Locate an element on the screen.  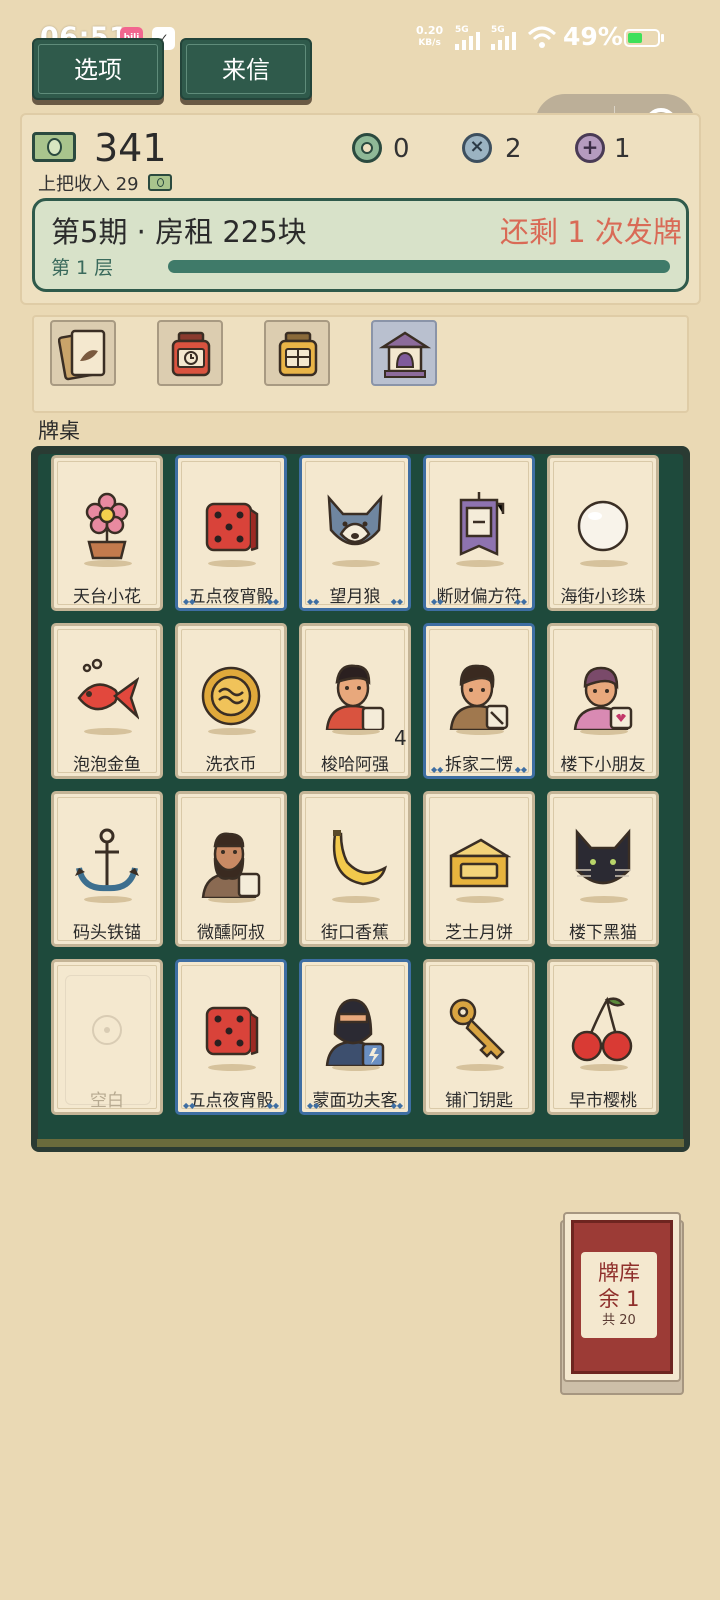
deck-title: 牌库 is located at coordinates (619, 1273).